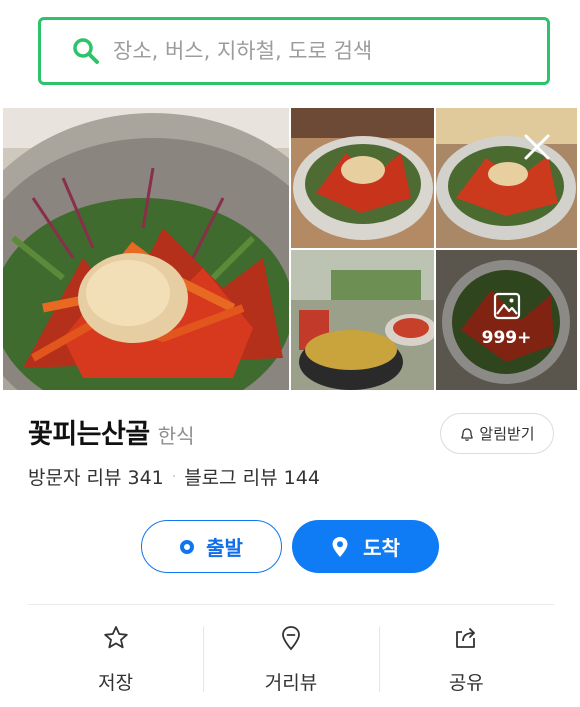 The height and width of the screenshot is (707, 580). I want to click on action-bar: 저장 거리뷰 공유, so click(291, 658).